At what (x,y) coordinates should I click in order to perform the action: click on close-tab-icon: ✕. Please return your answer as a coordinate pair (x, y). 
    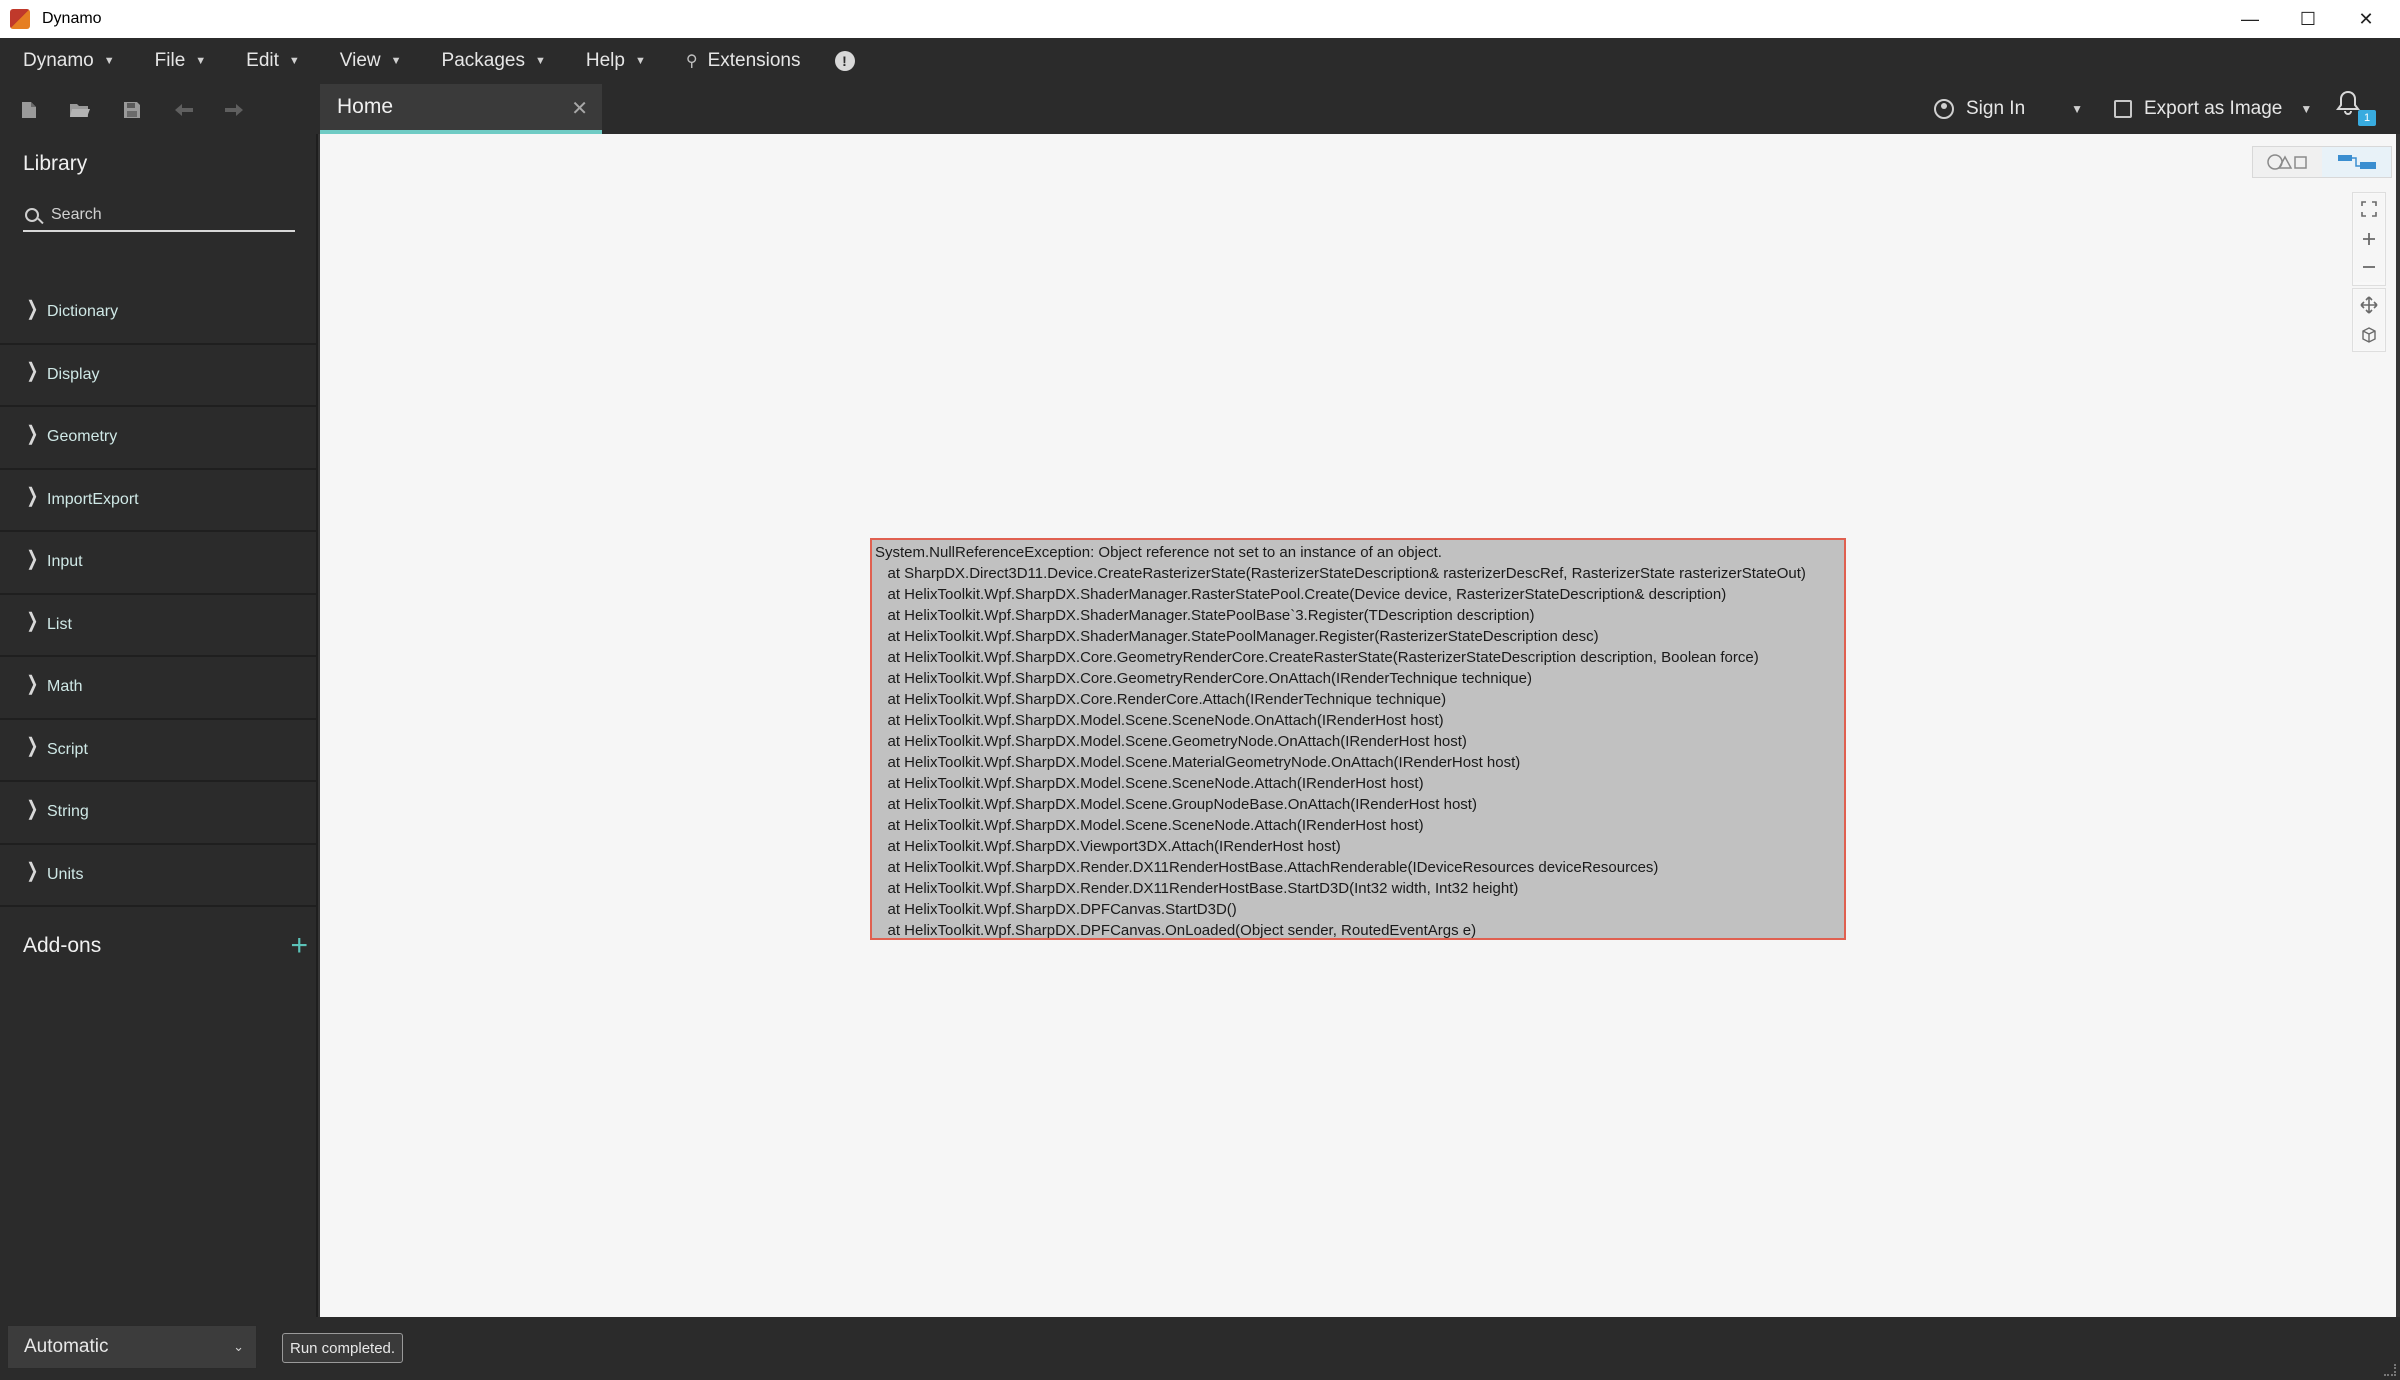
    Looking at the image, I should click on (579, 108).